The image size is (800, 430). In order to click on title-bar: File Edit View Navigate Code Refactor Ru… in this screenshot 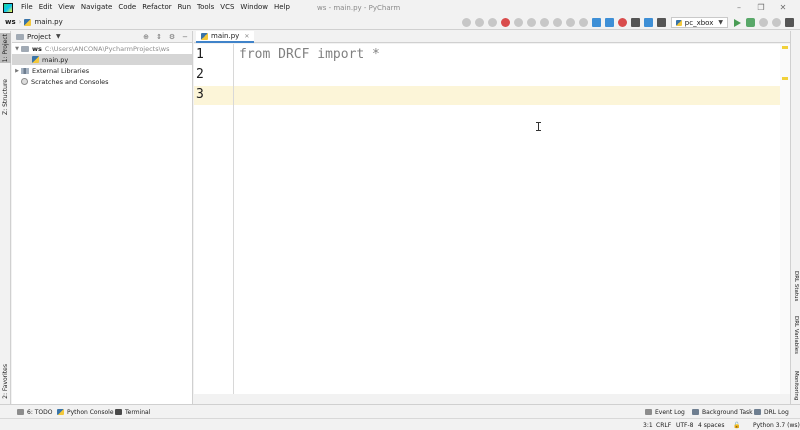, I will do `click(400, 7)`.